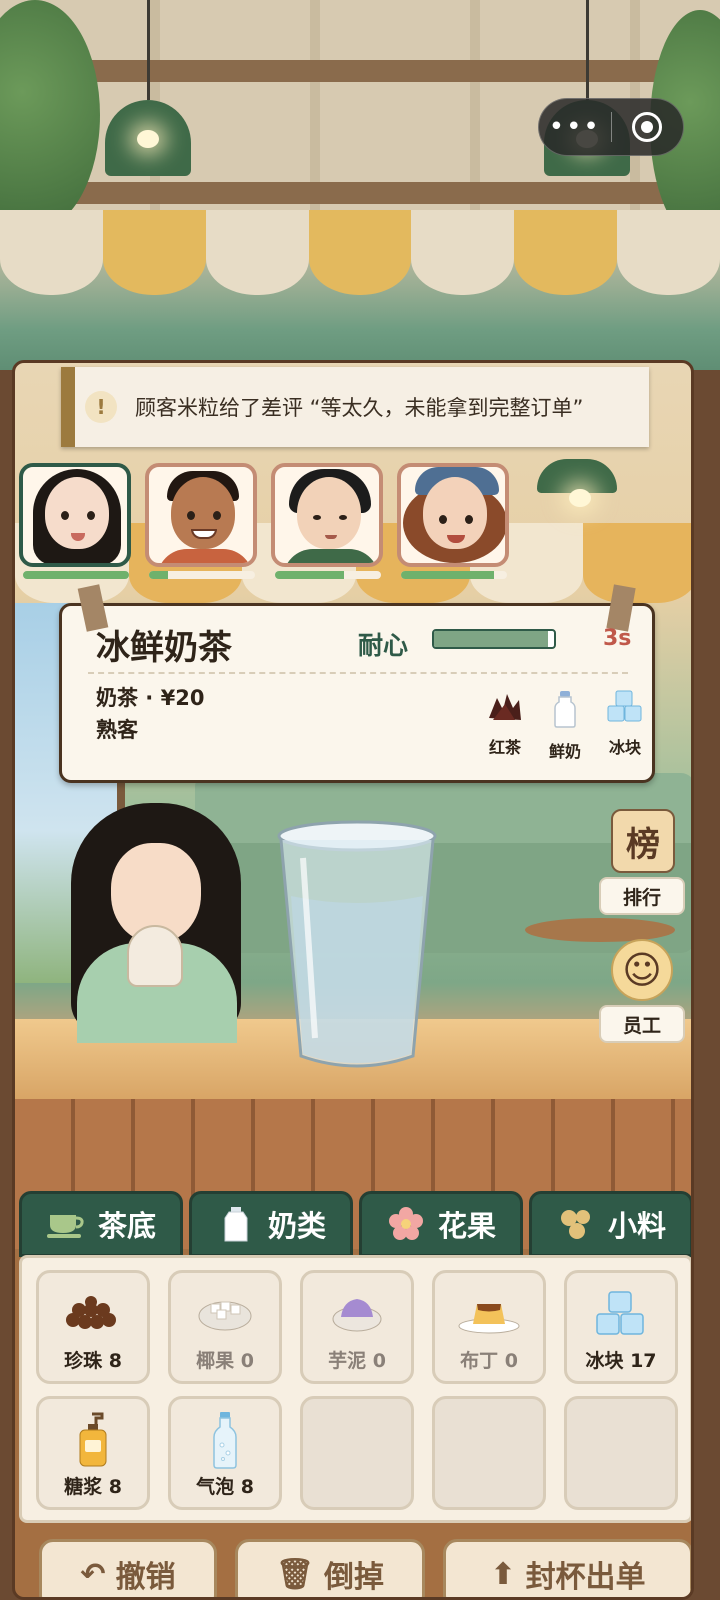 The image size is (720, 1600). What do you see at coordinates (642, 896) in the screenshot?
I see `leaderboard-label: 排行` at bounding box center [642, 896].